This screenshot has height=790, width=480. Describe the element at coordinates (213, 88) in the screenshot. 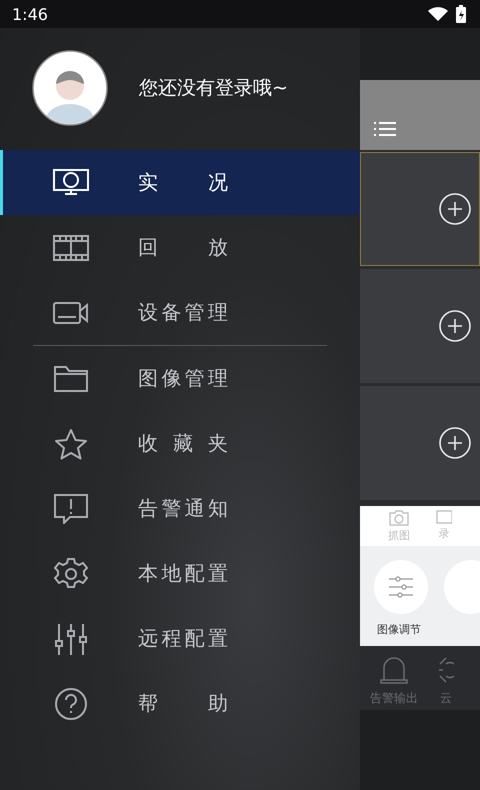

I see `login-prompt: 您还没有登录哦~` at that location.